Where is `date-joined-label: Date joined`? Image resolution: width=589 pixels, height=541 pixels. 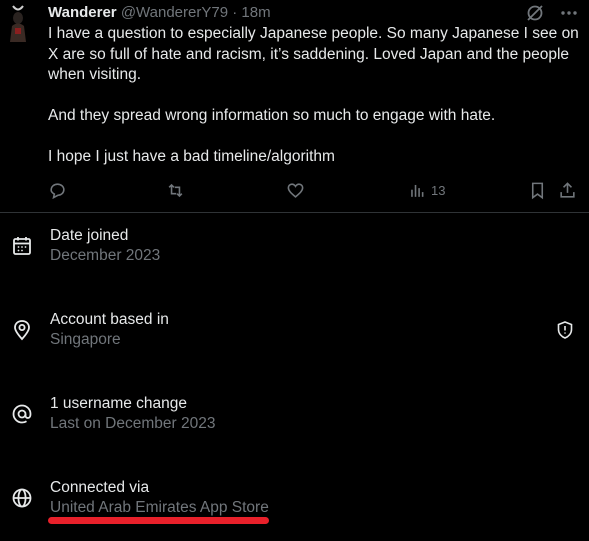 date-joined-label: Date joined is located at coordinates (89, 235).